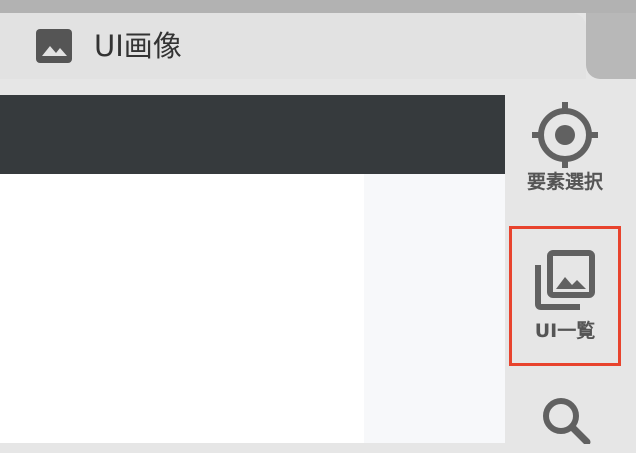  I want to click on target-icon, so click(565, 135).